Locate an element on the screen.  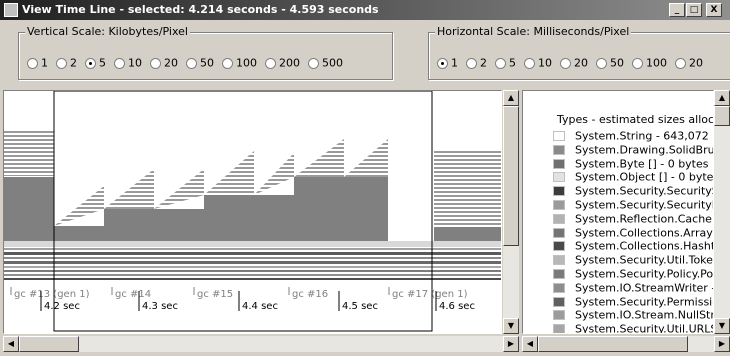
horizontal_scale-option-50: 50 is located at coordinates (610, 63).